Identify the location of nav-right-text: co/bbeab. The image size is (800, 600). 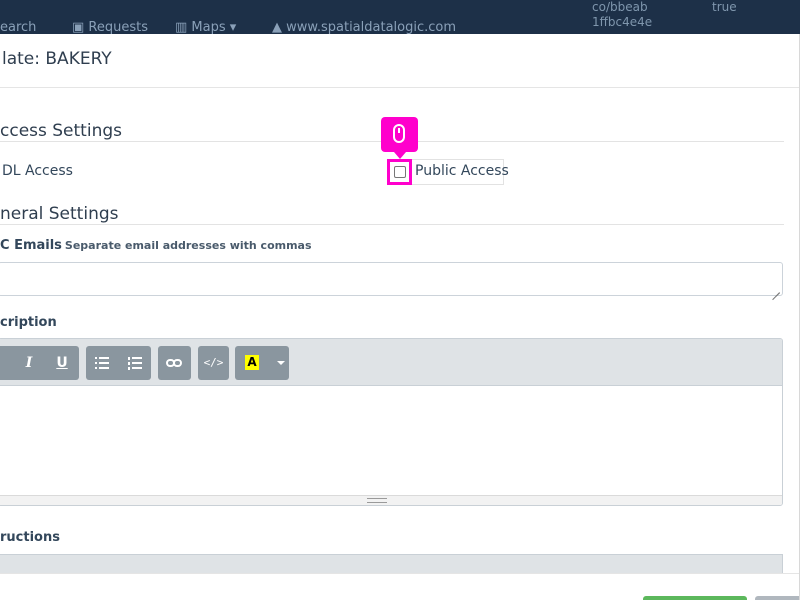
(620, 7).